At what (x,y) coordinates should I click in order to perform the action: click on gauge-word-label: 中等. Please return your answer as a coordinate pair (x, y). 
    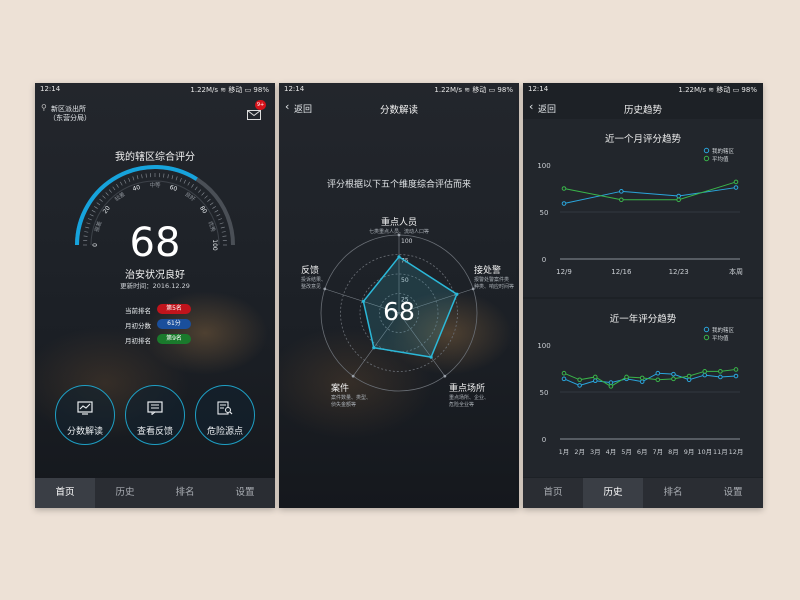
    Looking at the image, I should click on (155, 185).